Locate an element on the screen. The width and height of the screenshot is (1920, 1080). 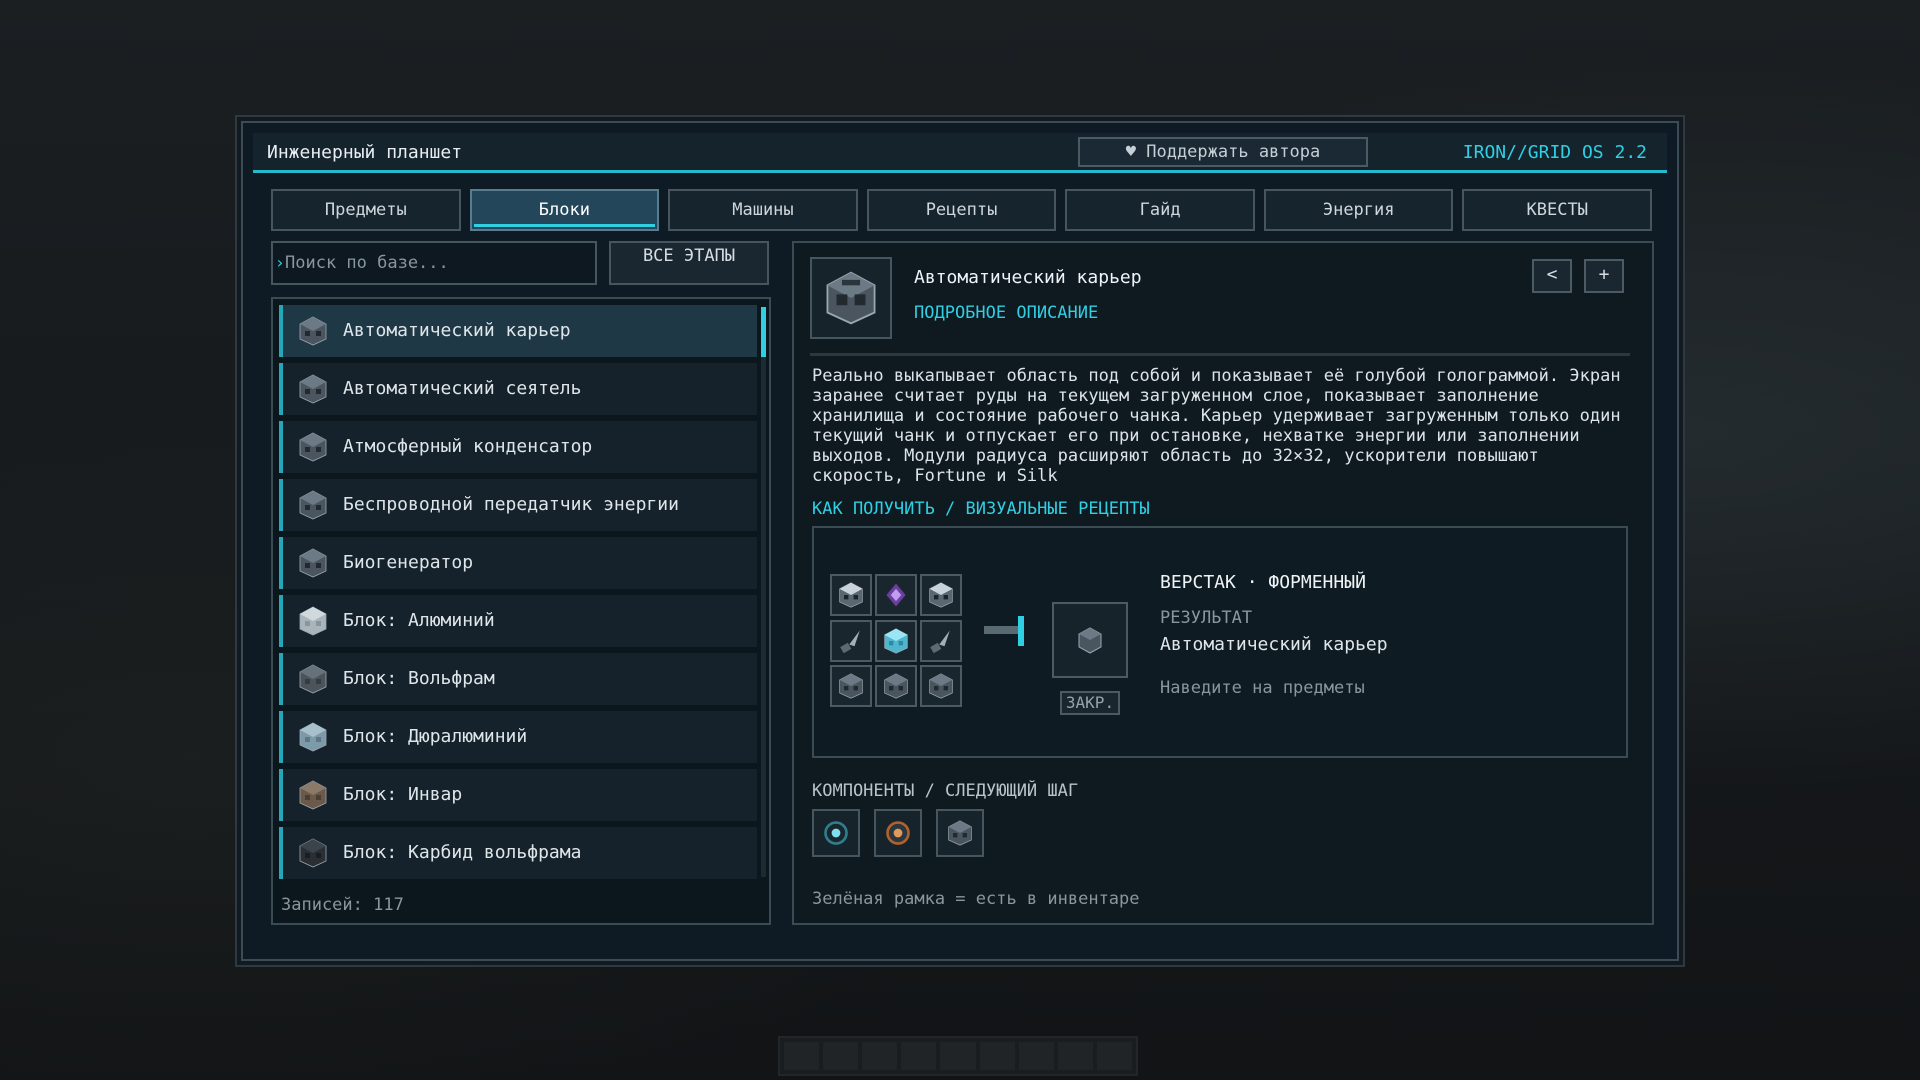
list-item-label: Биогенератор is located at coordinates (408, 562).